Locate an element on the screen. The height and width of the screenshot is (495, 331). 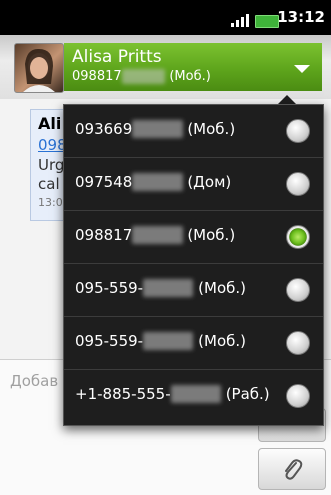
paperclip-icon is located at coordinates (294, 469).